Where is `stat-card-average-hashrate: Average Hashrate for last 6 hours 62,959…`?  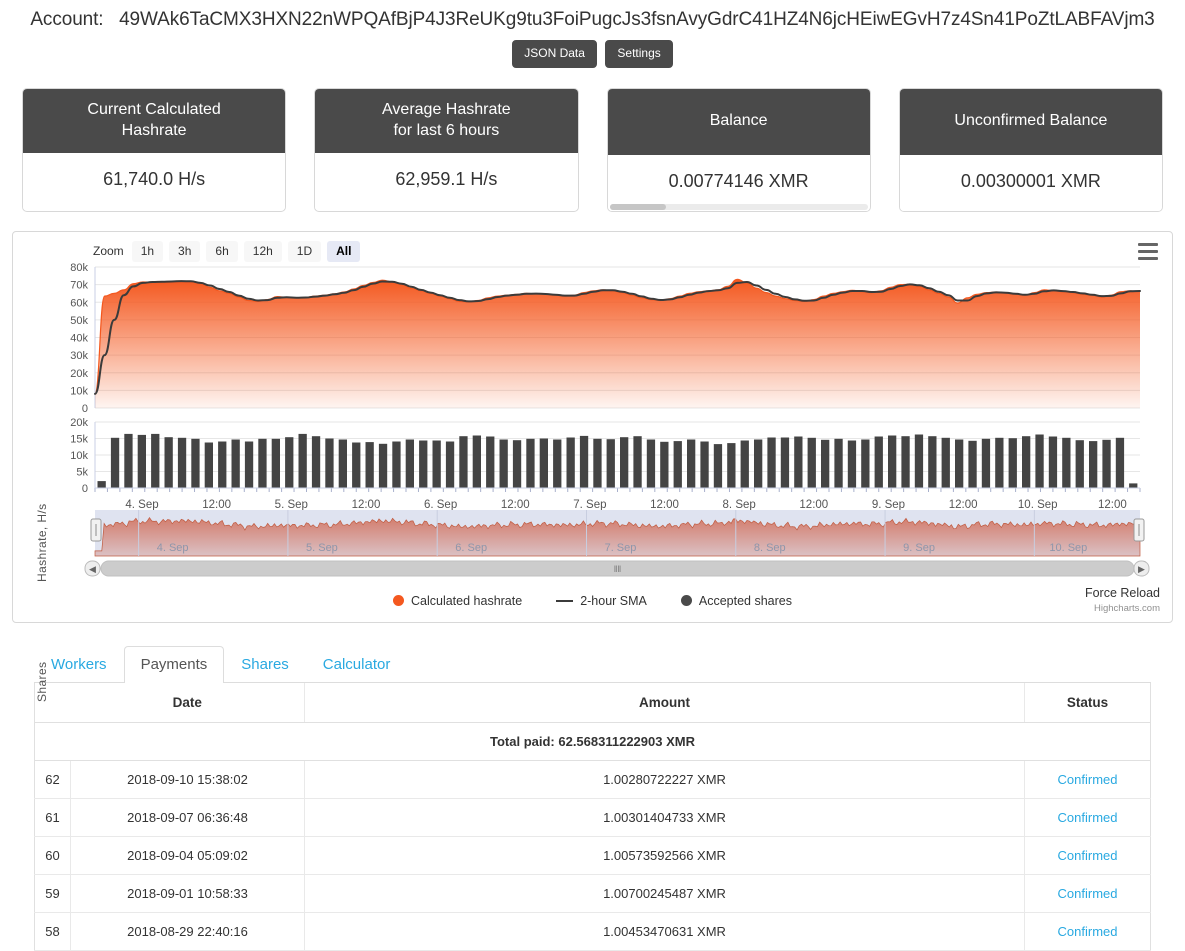
stat-card-average-hashrate: Average Hashrate for last 6 hours 62,959… is located at coordinates (446, 150).